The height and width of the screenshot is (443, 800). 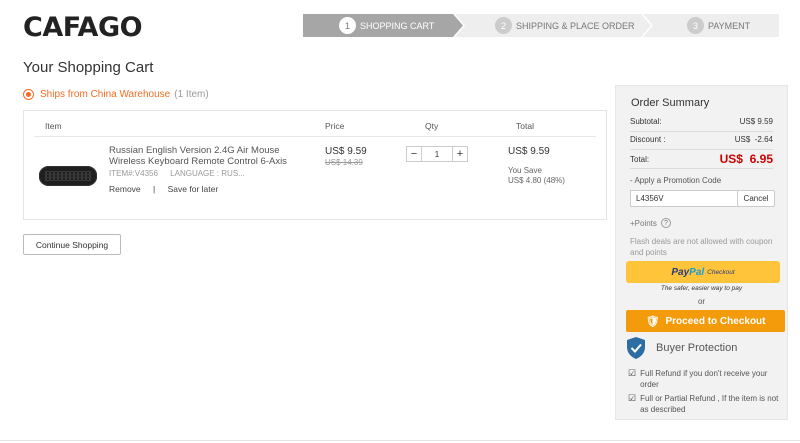 What do you see at coordinates (397, 25) in the screenshot?
I see `step-label: SHOPPING CART` at bounding box center [397, 25].